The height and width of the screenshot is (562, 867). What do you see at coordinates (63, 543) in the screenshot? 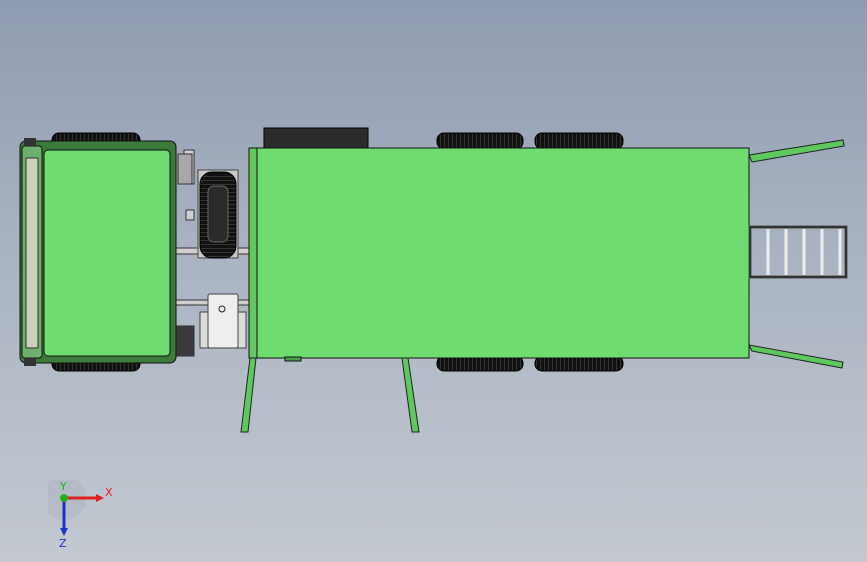
I see `z-axis-label: Z` at bounding box center [63, 543].